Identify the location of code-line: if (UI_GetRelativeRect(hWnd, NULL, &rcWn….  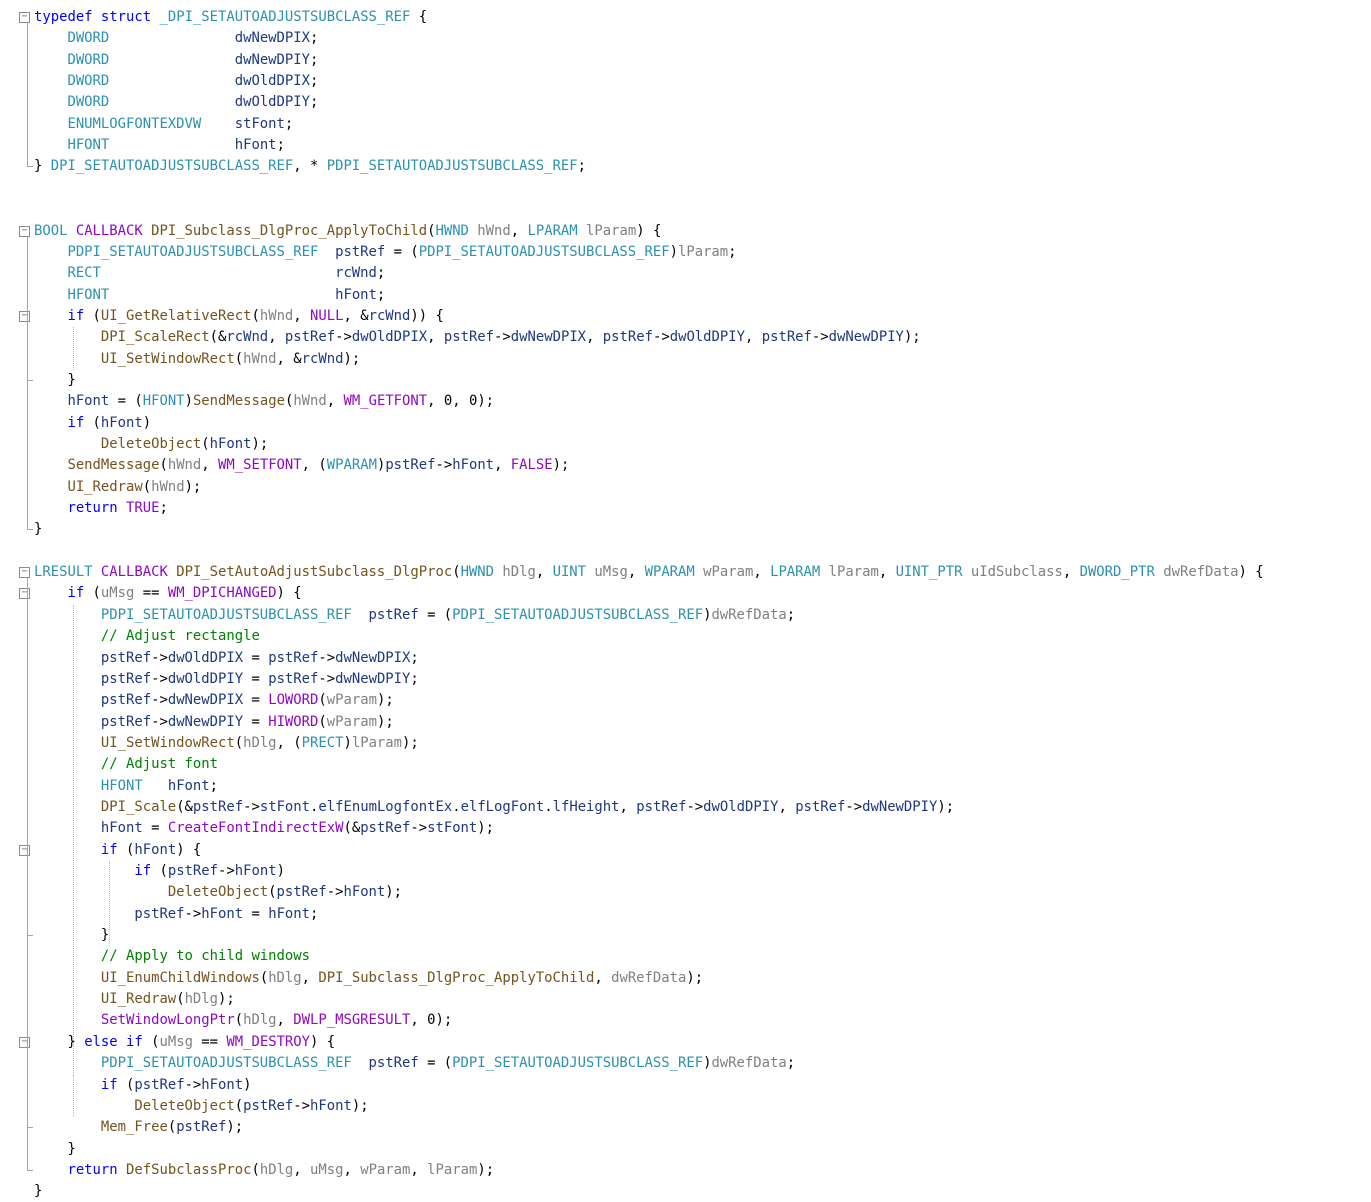
(238, 316).